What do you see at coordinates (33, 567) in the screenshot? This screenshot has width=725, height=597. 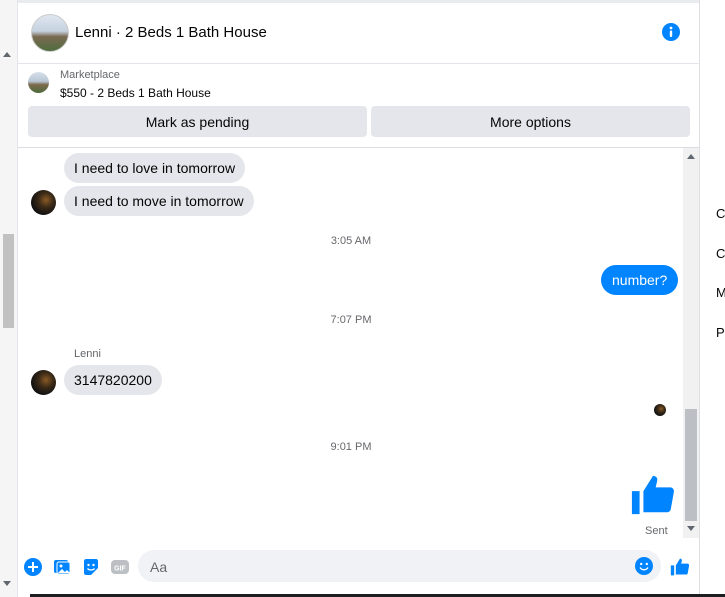 I see `plus-circle-icon` at bounding box center [33, 567].